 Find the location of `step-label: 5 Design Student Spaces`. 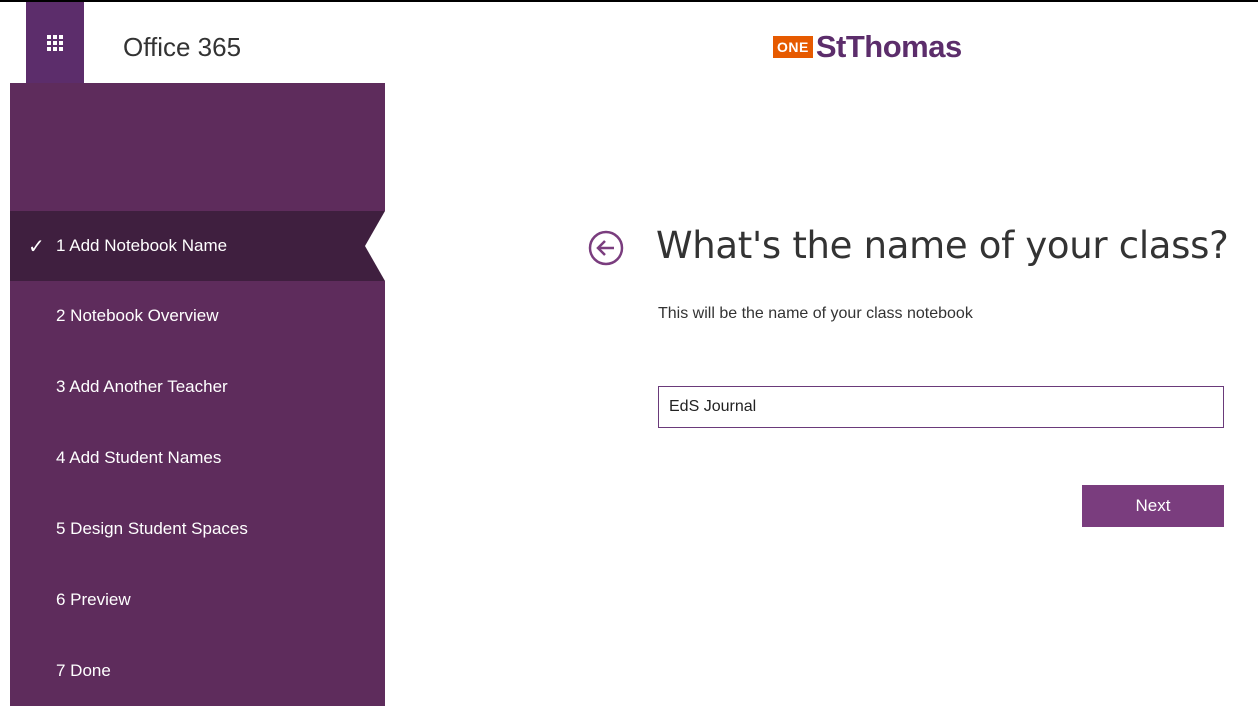

step-label: 5 Design Student Spaces is located at coordinates (152, 528).